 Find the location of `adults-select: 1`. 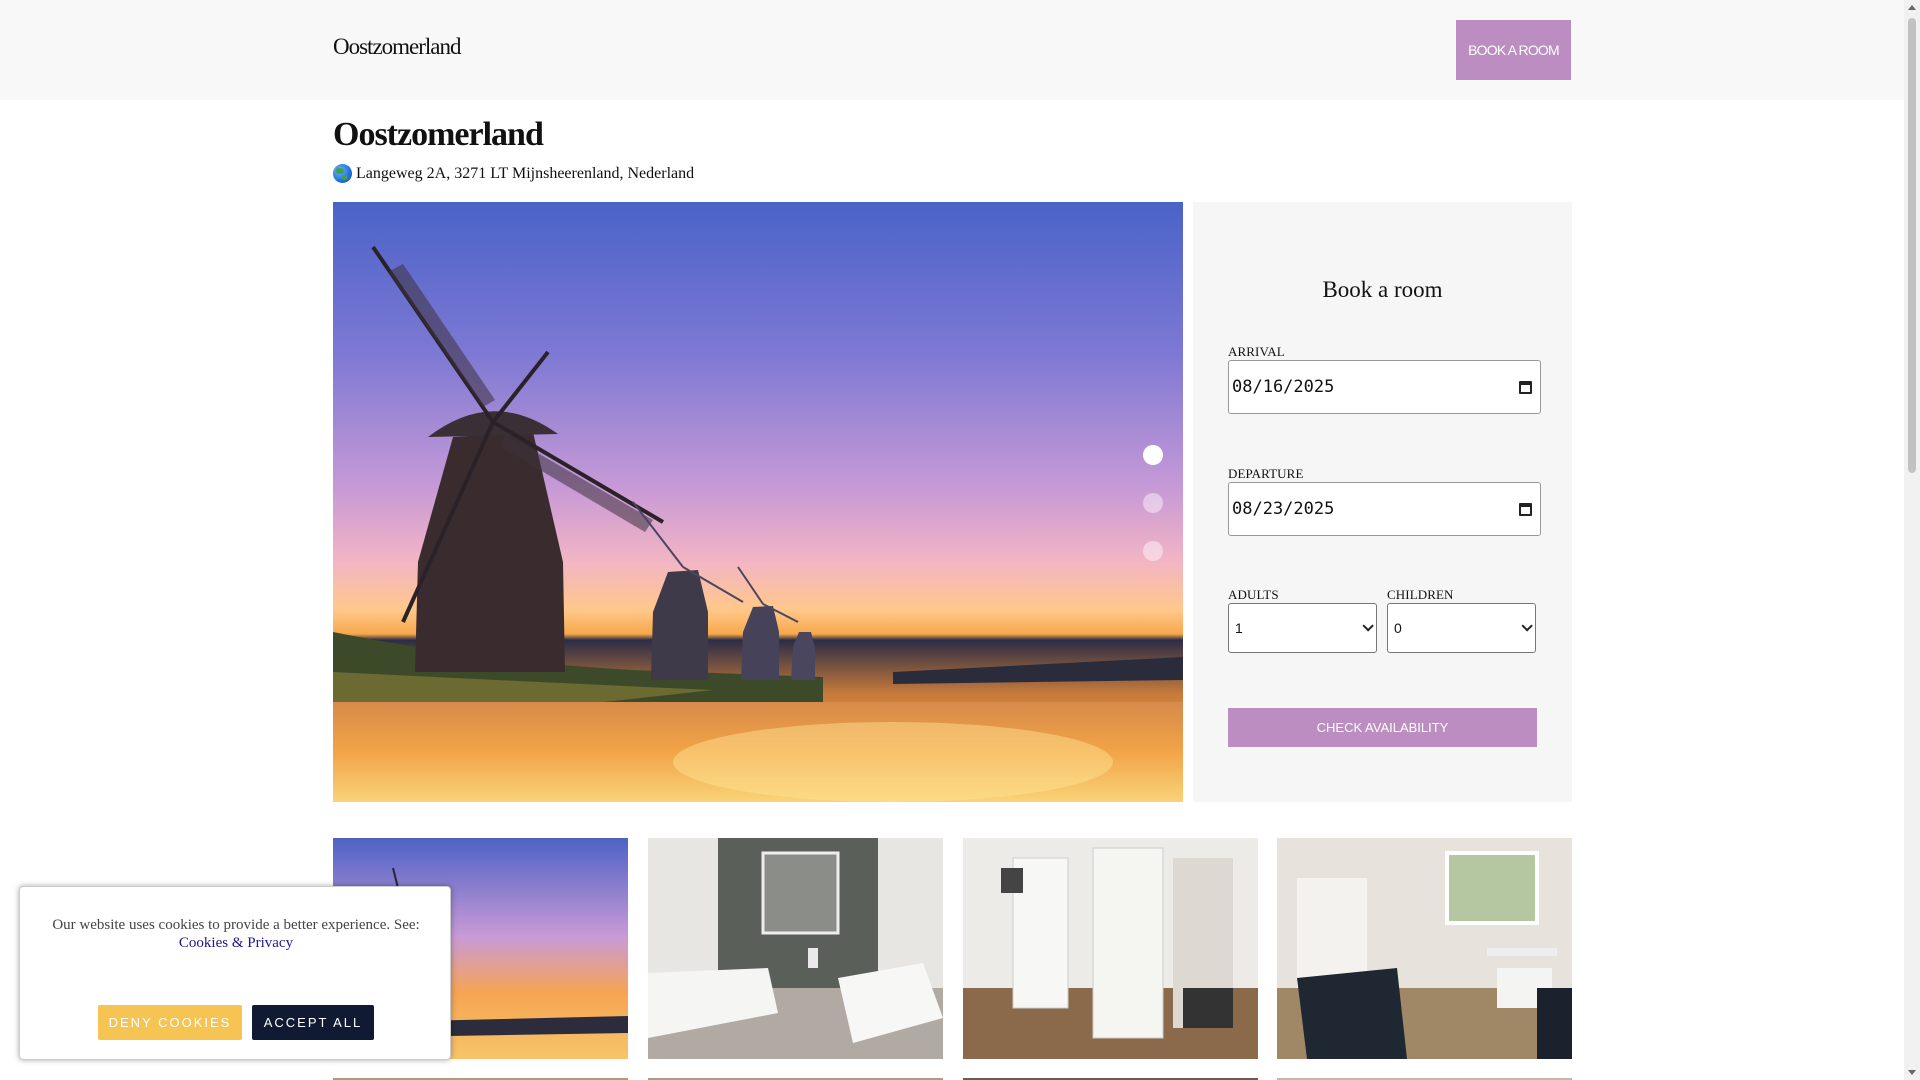

adults-select: 1 is located at coordinates (1302, 628).